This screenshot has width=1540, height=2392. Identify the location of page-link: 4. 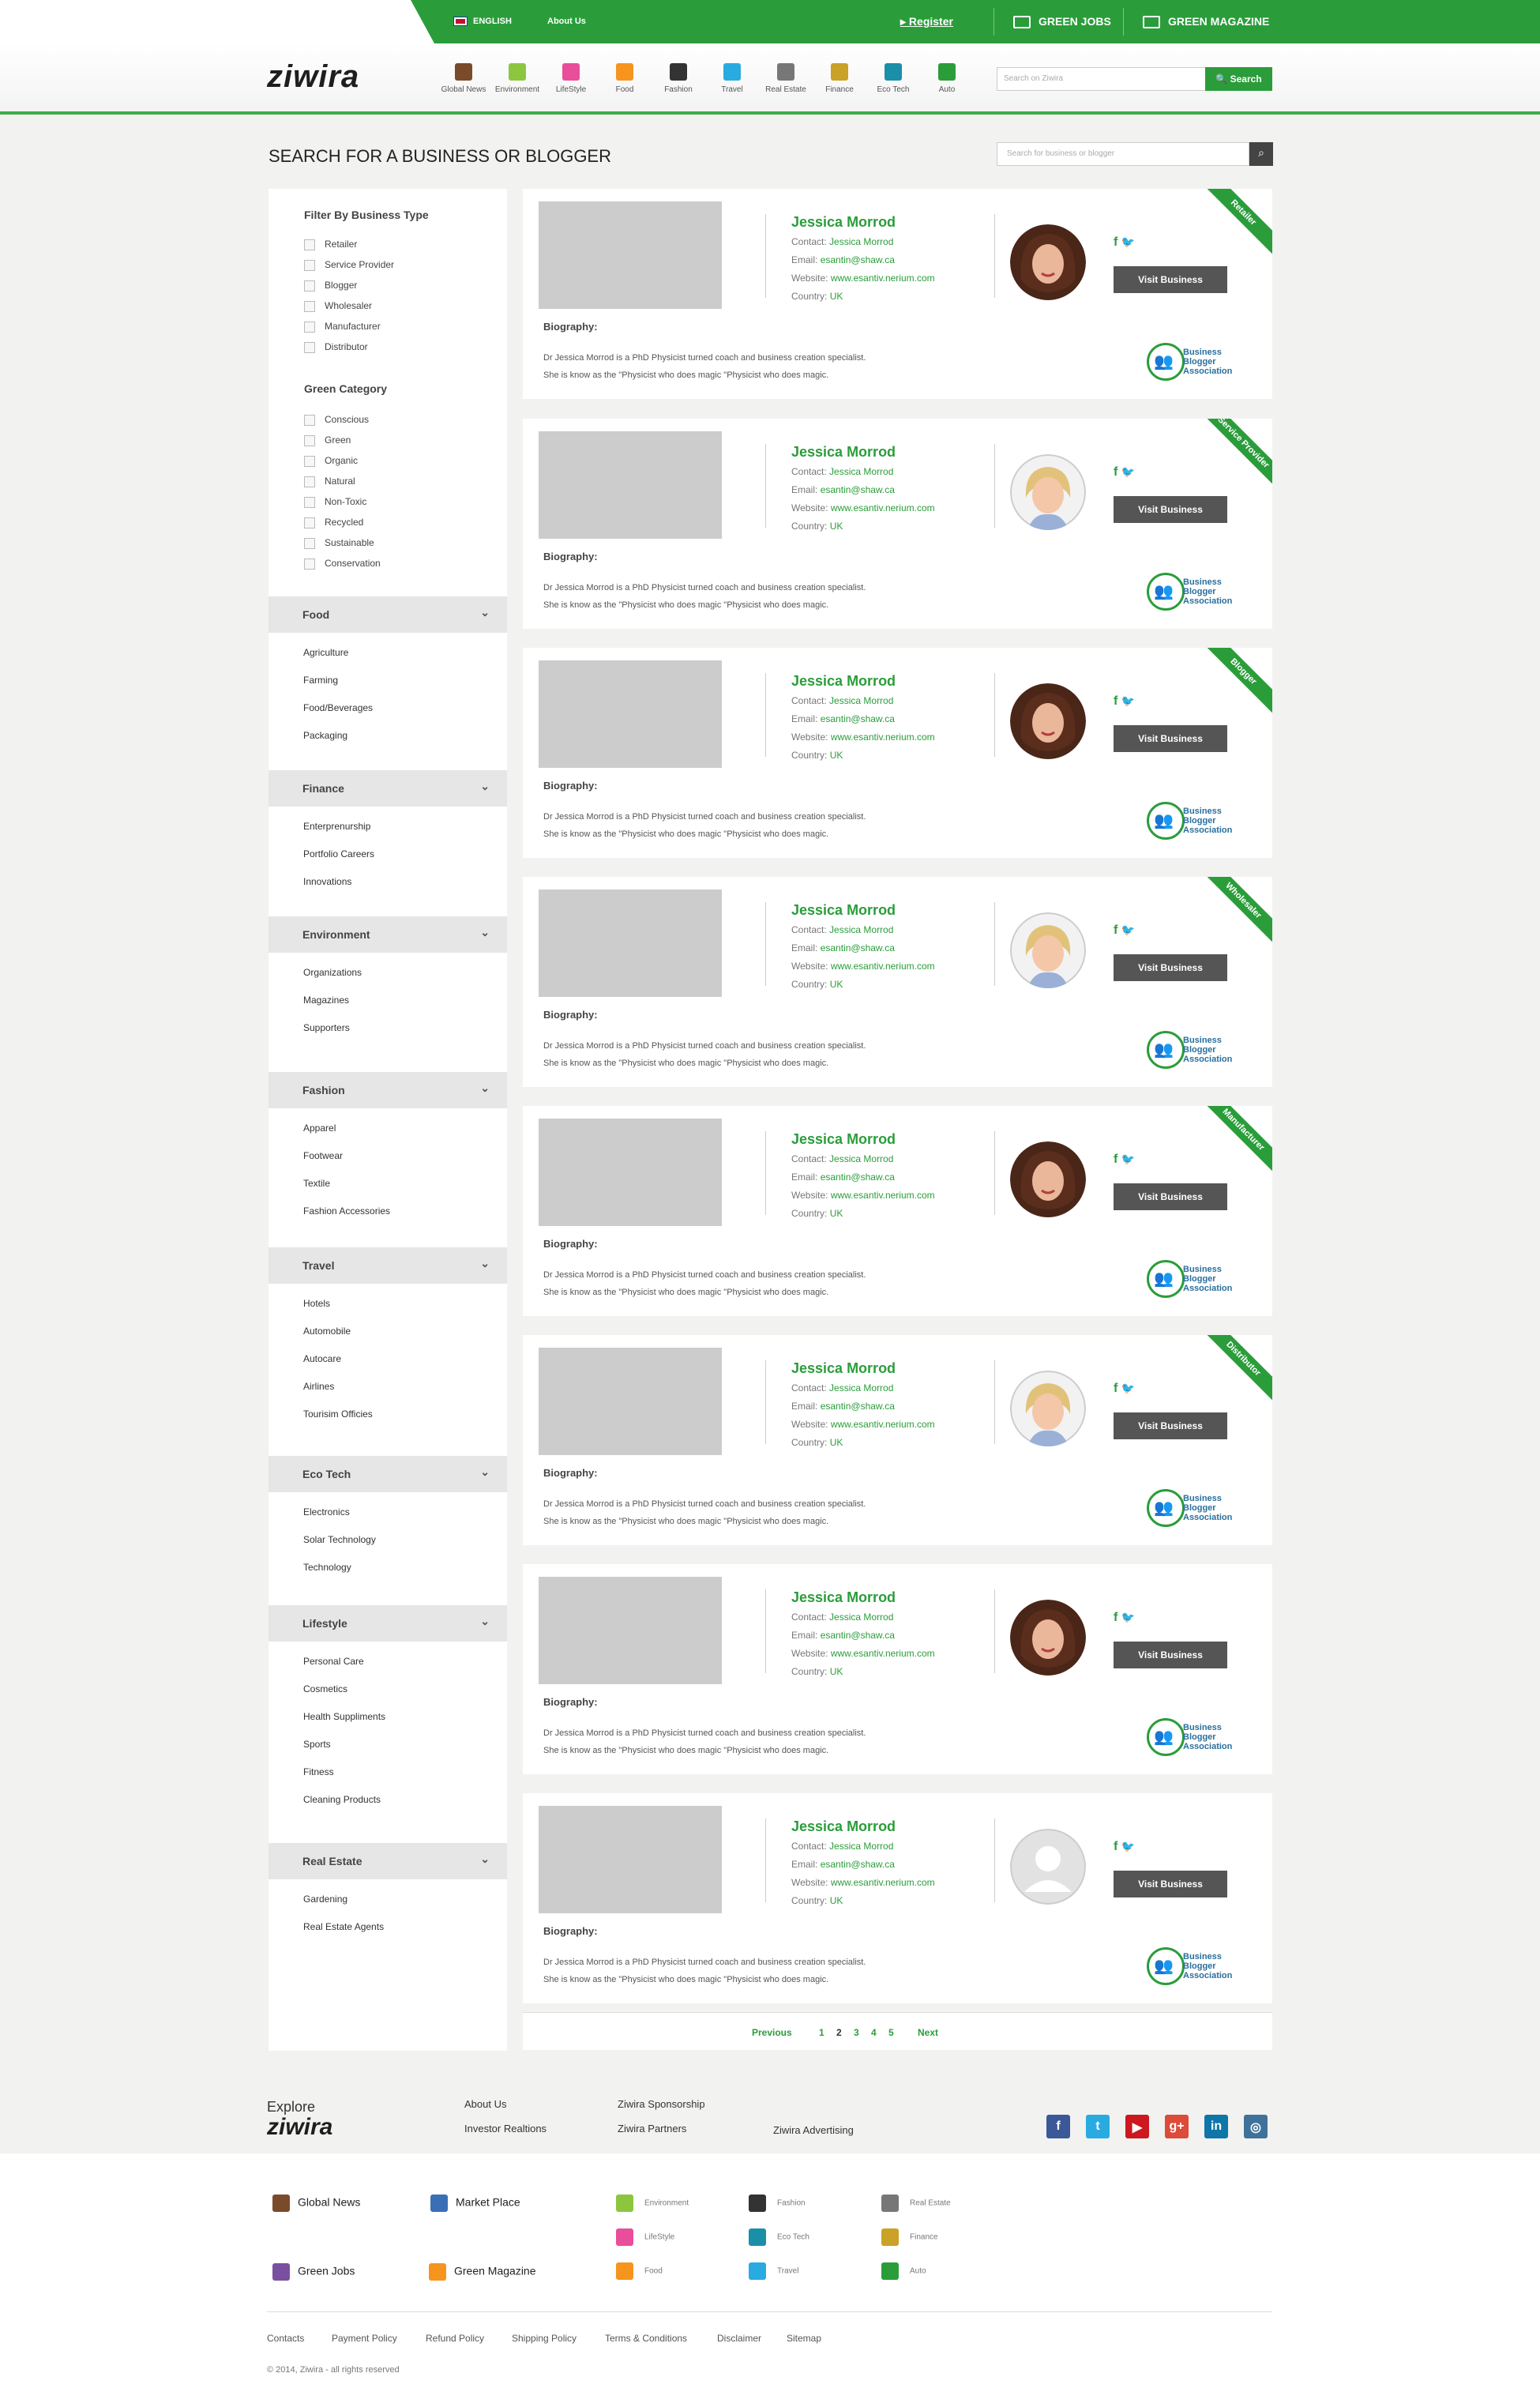
(874, 2032).